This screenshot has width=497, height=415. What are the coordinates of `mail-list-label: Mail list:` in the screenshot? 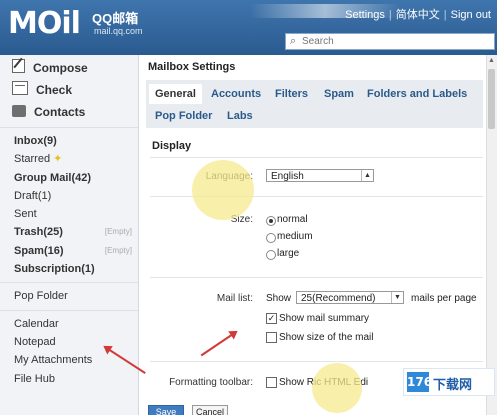 It's located at (234, 298).